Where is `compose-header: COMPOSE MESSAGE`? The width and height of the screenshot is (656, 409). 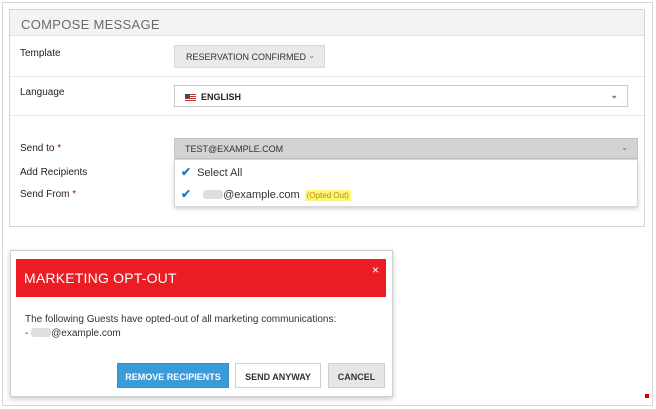
compose-header: COMPOSE MESSAGE is located at coordinates (327, 23).